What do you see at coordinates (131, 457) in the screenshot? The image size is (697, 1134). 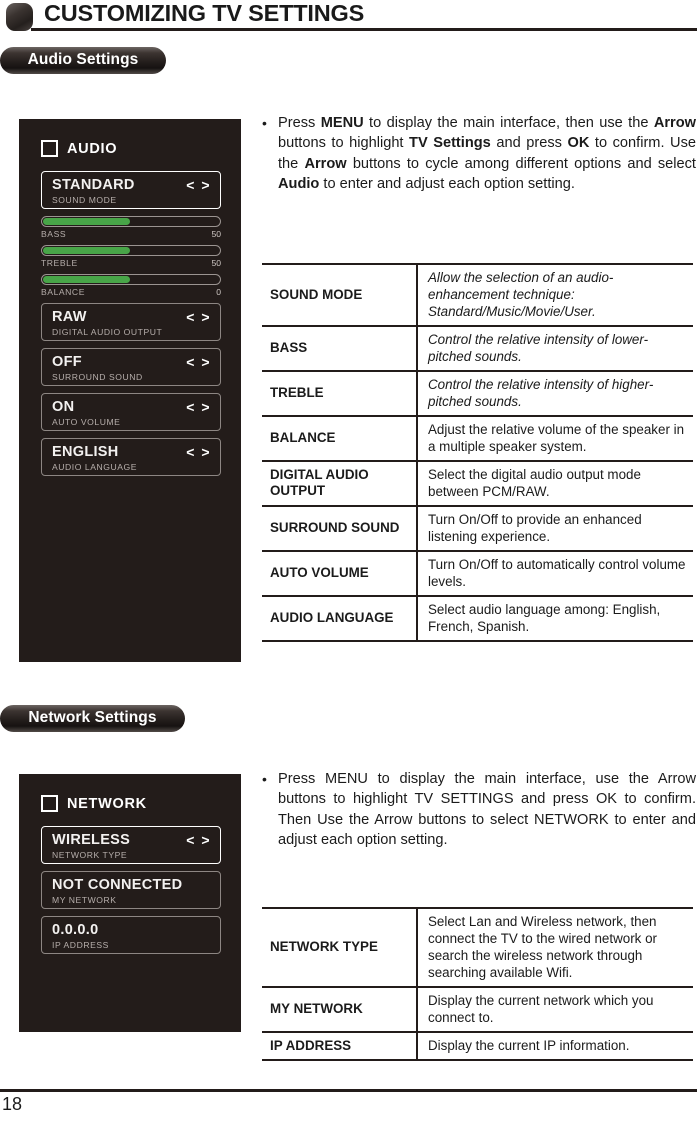 I see `osd-item-audio-language: ENGLISH AUDIO LANGUAGE < >` at bounding box center [131, 457].